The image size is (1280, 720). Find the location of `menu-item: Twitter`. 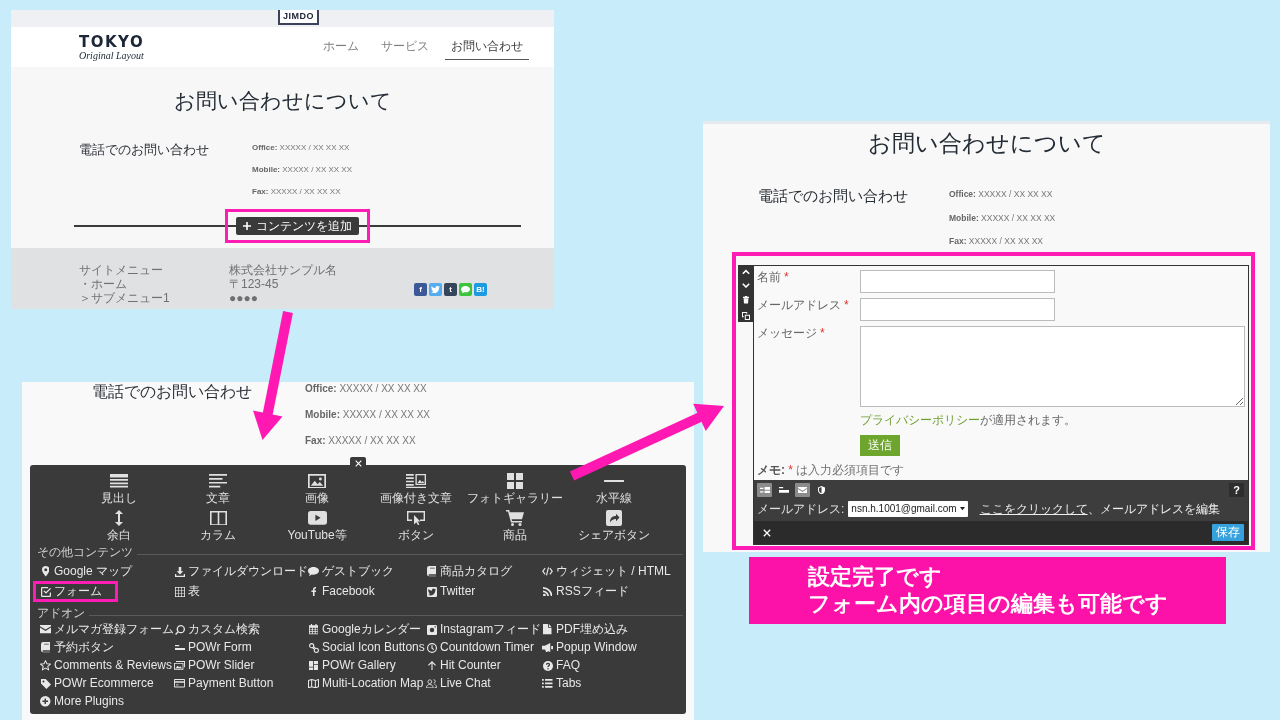

menu-item: Twitter is located at coordinates (484, 591).